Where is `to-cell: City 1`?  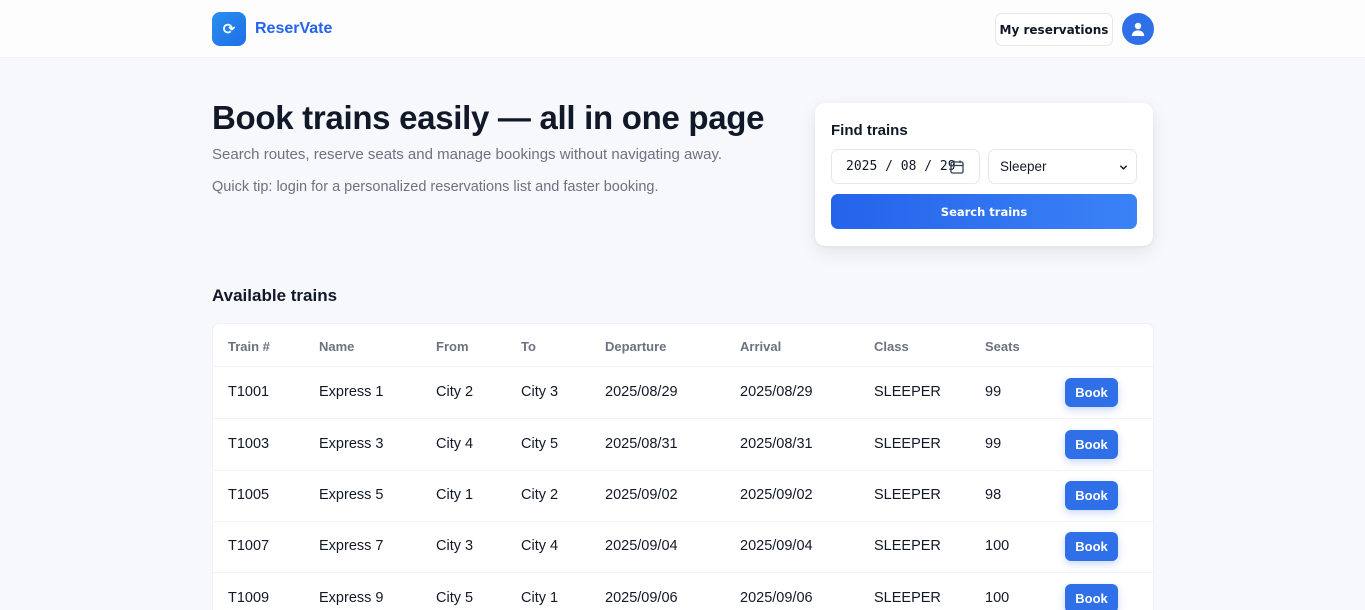 to-cell: City 1 is located at coordinates (540, 598).